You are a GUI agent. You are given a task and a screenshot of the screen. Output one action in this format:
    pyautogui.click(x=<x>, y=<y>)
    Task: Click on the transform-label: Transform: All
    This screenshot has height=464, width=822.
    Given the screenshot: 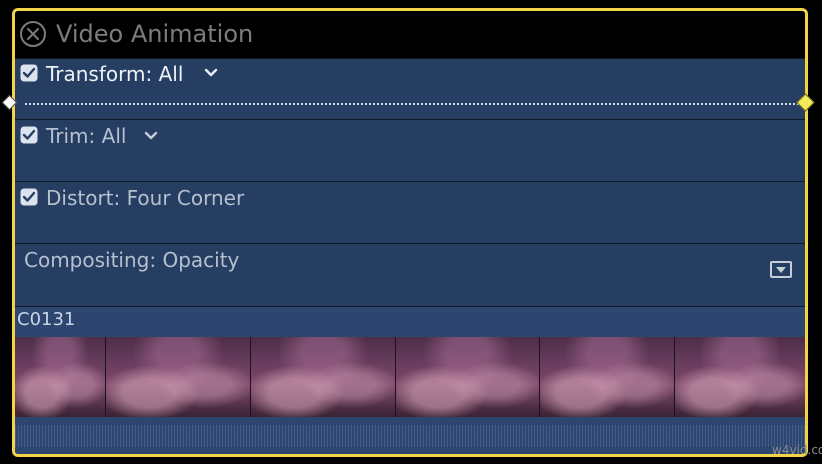 What is the action you would take?
    pyautogui.click(x=115, y=74)
    